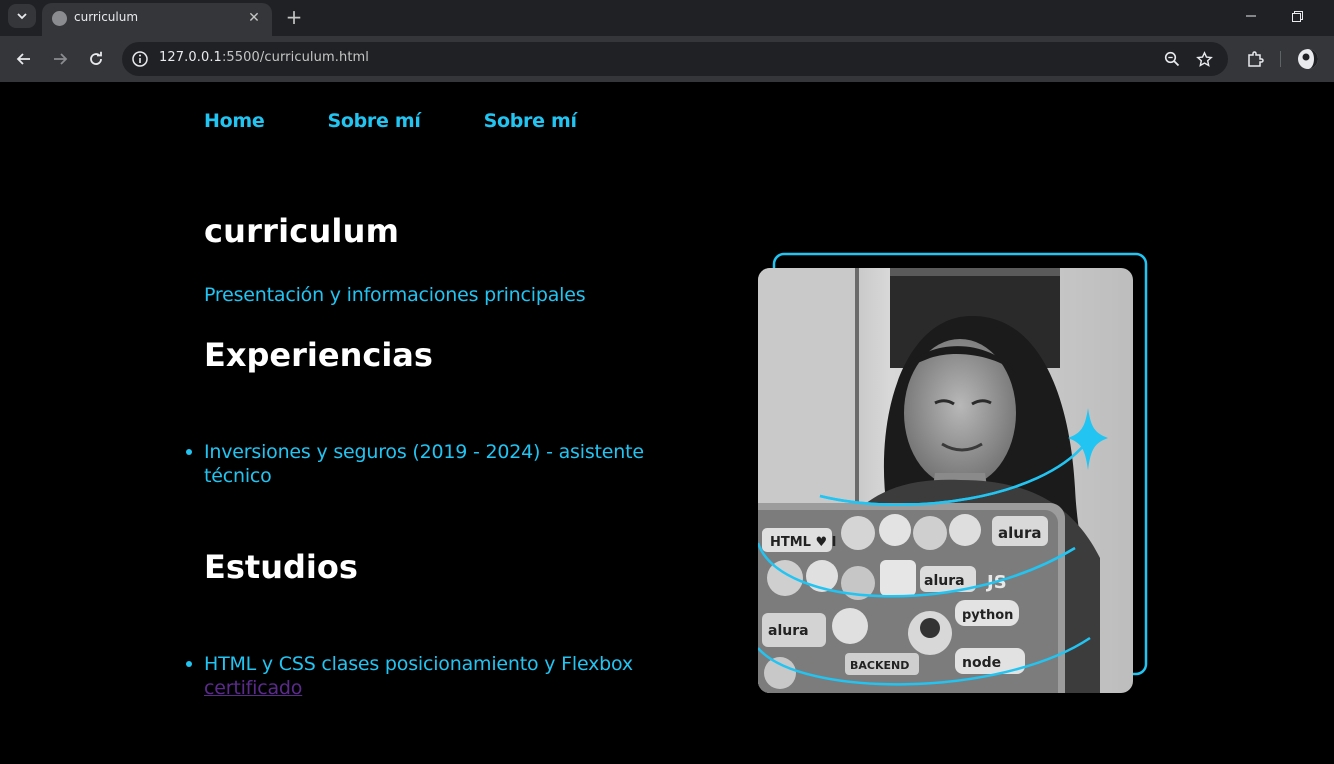  Describe the element at coordinates (254, 18) in the screenshot. I see `close-icon: ✕` at that location.